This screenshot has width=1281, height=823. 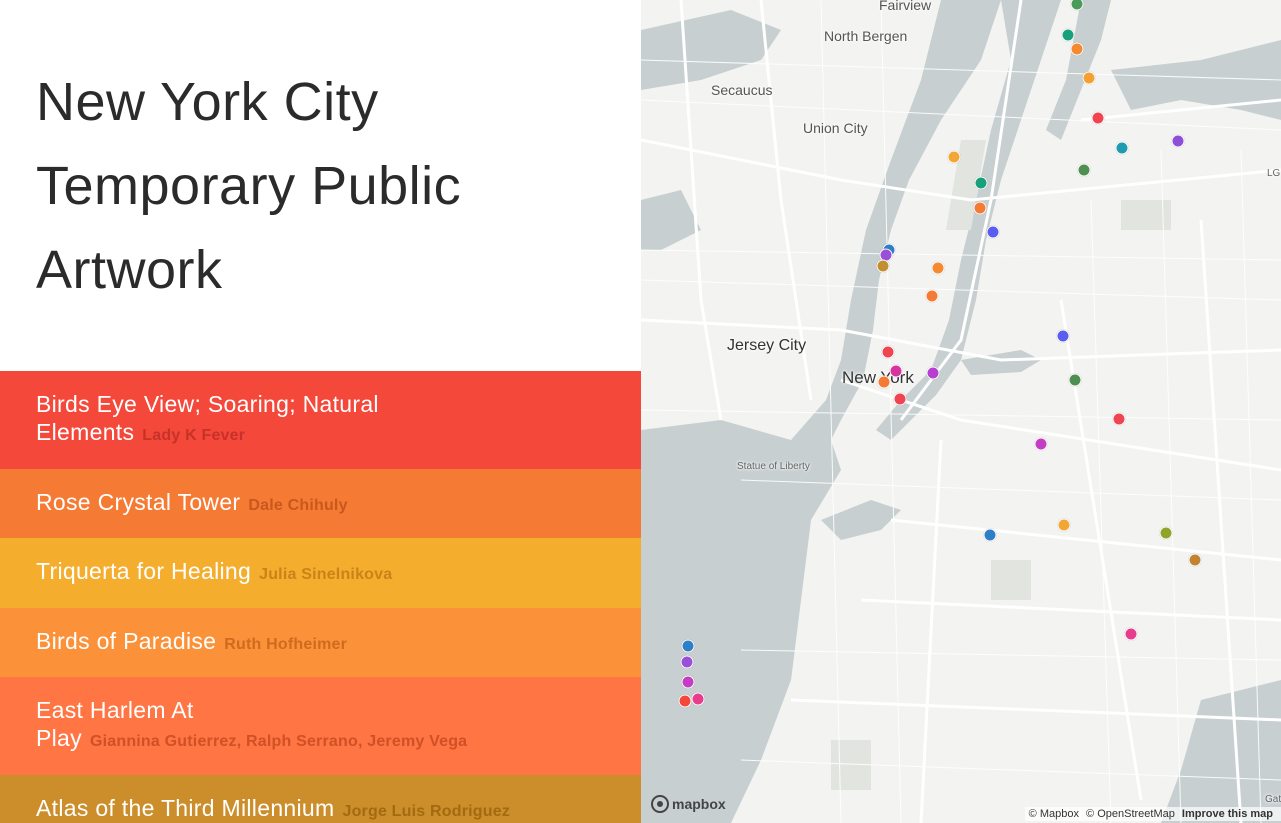 I want to click on attribution-mapbox-link: © Mapbox, so click(x=1054, y=814).